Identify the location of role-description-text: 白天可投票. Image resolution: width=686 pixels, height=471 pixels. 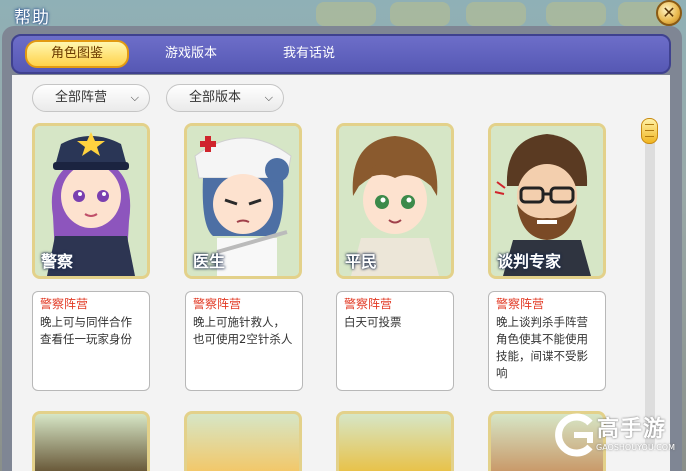
(373, 322).